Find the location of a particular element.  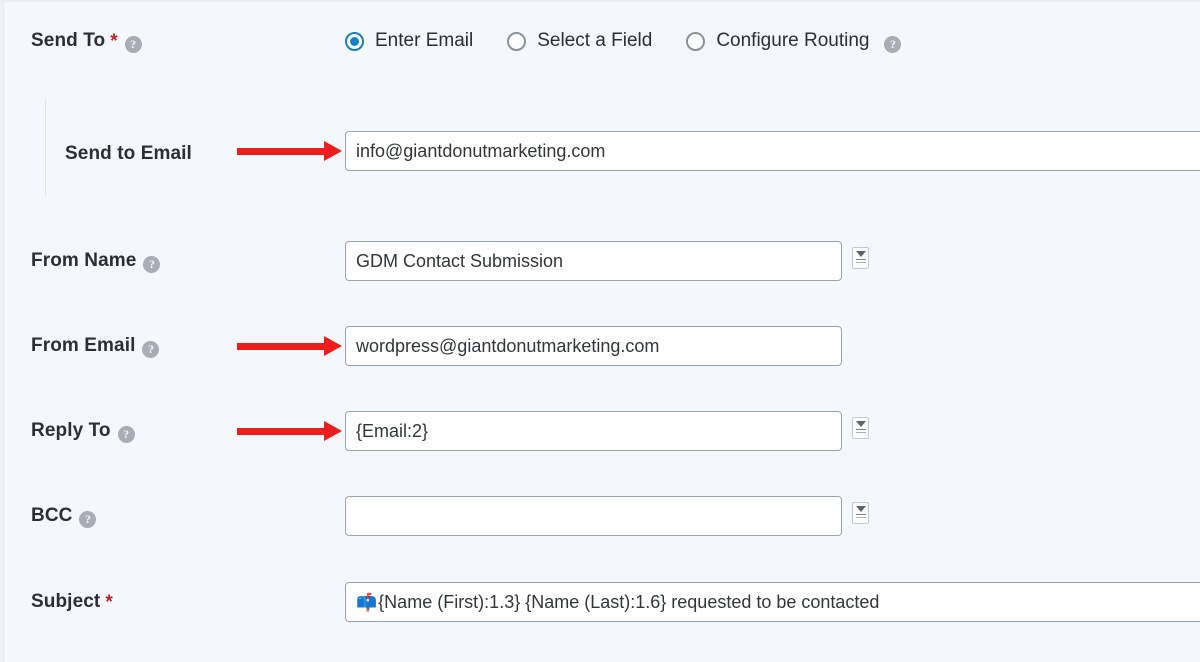

subject-label-group: Subject * is located at coordinates (72, 602).